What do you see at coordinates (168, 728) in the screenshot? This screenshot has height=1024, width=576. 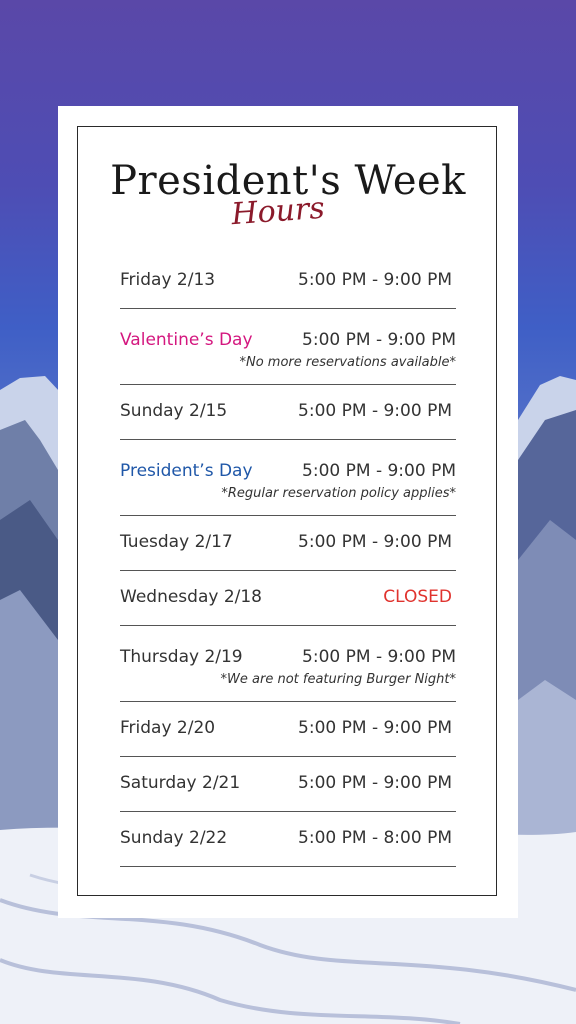 I see `schedule-day: Friday 2/20` at bounding box center [168, 728].